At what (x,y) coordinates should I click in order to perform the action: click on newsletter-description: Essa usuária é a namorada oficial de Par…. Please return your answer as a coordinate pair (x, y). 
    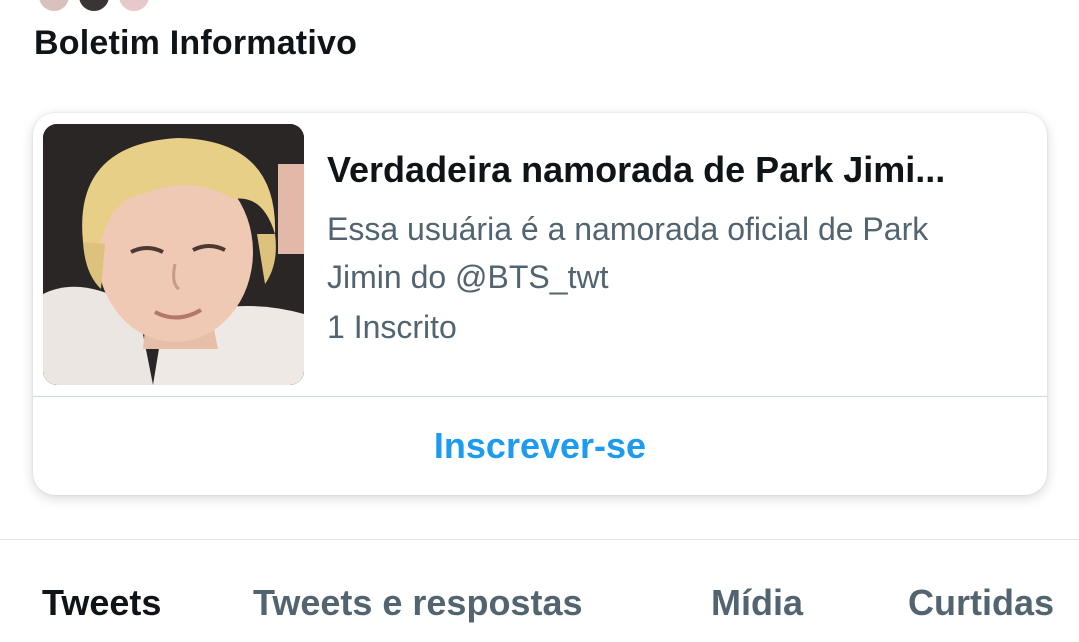
    Looking at the image, I should click on (677, 253).